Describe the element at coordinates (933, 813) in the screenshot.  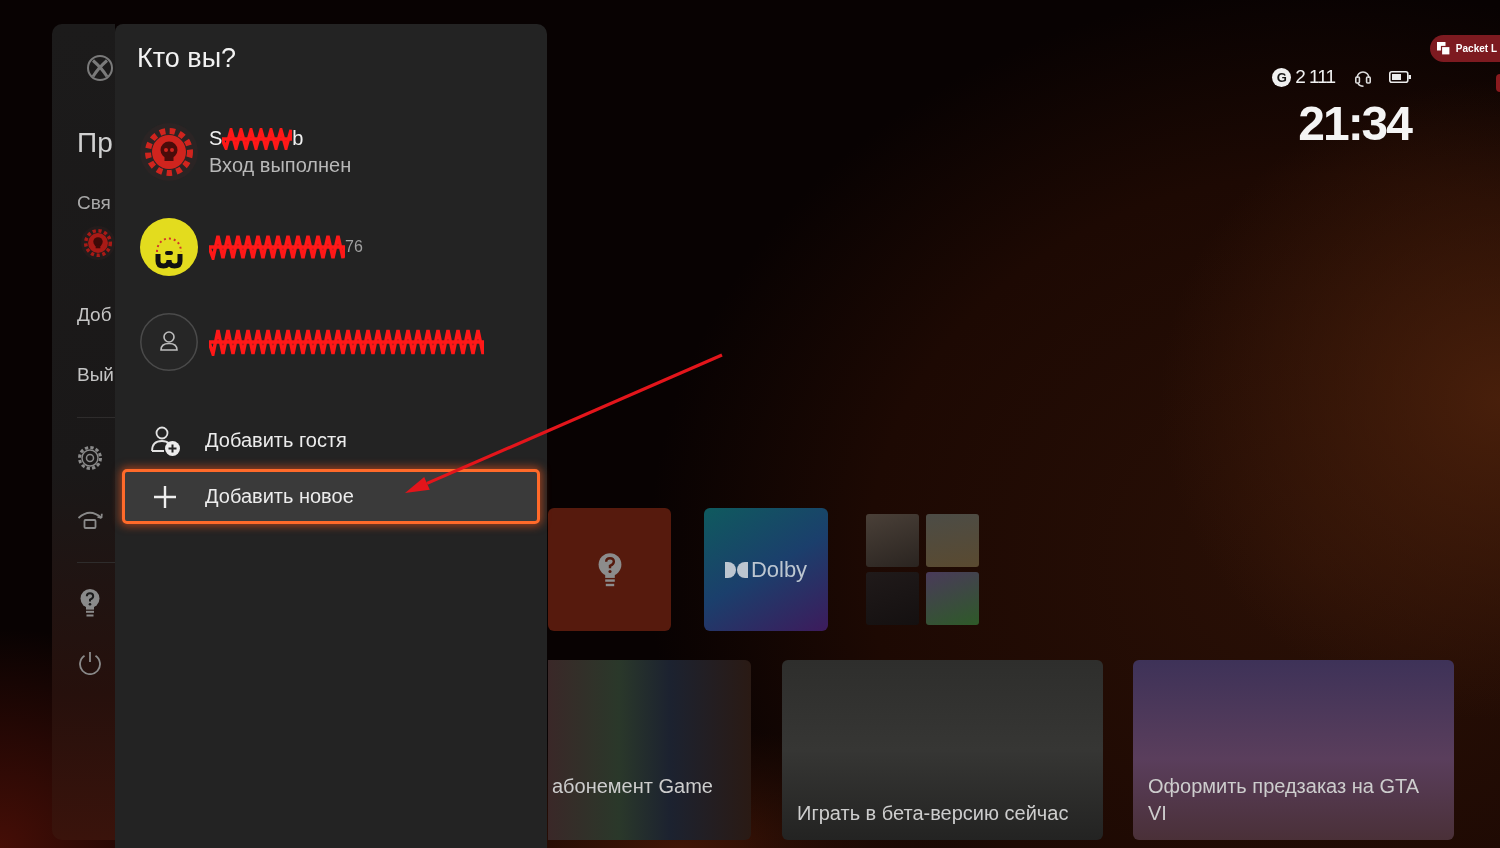
I see `card-caption: Играть в бета-версию сейчас` at that location.